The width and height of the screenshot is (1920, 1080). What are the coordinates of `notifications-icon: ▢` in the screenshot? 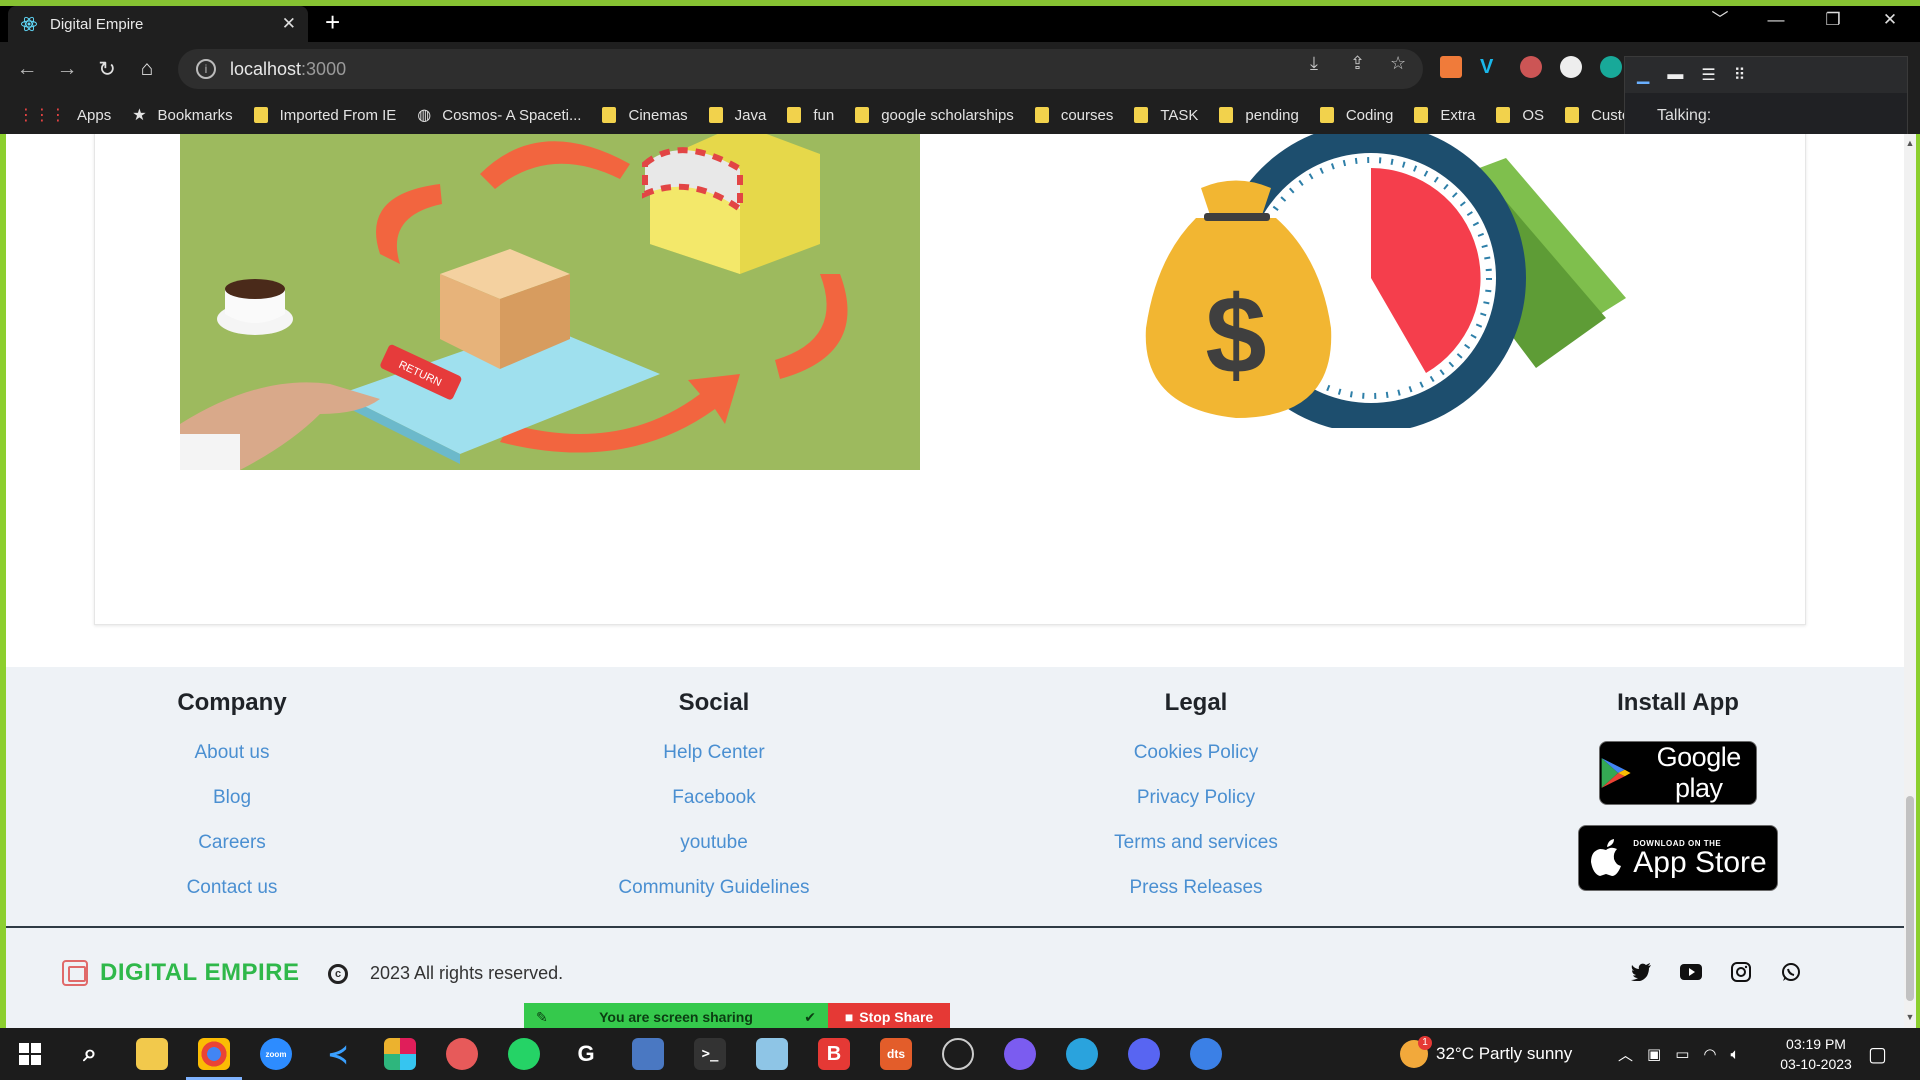 It's located at (1877, 1054).